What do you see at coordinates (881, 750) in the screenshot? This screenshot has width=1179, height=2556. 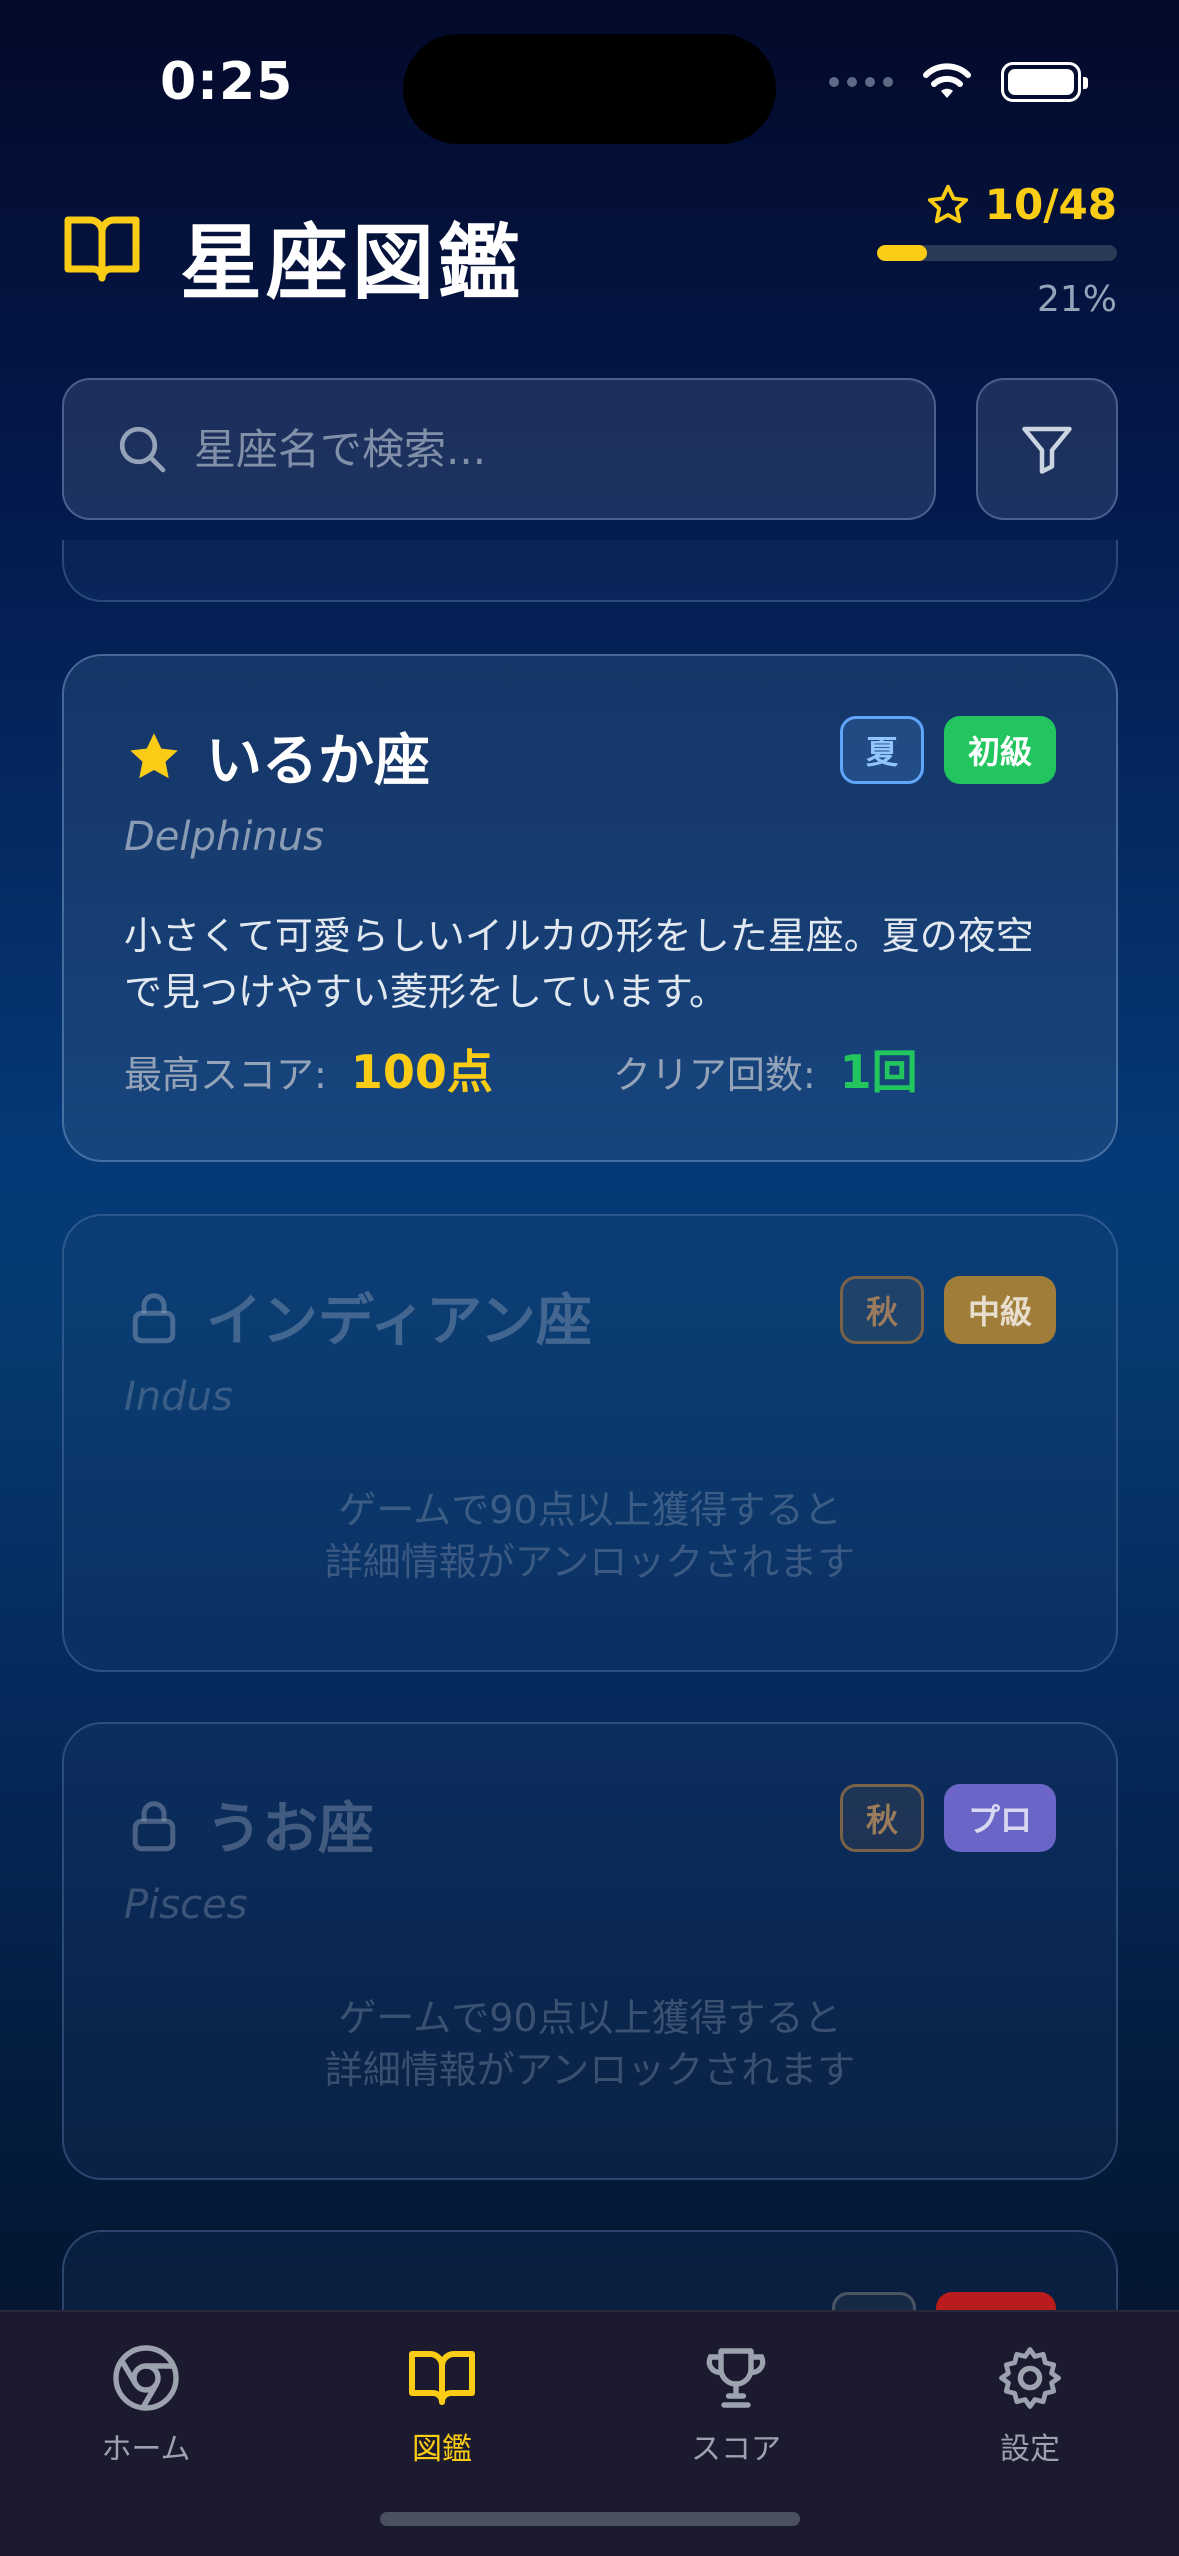 I see `season-badge: 夏` at bounding box center [881, 750].